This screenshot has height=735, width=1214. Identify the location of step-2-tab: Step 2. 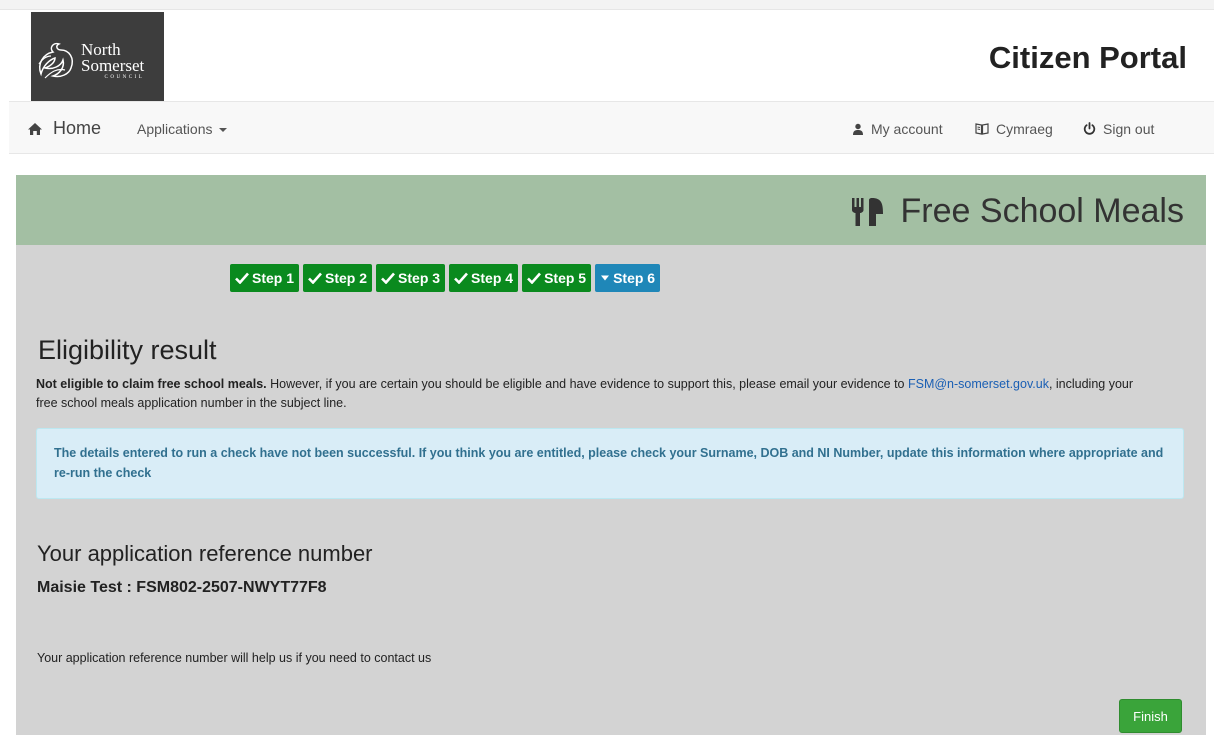
(338, 278).